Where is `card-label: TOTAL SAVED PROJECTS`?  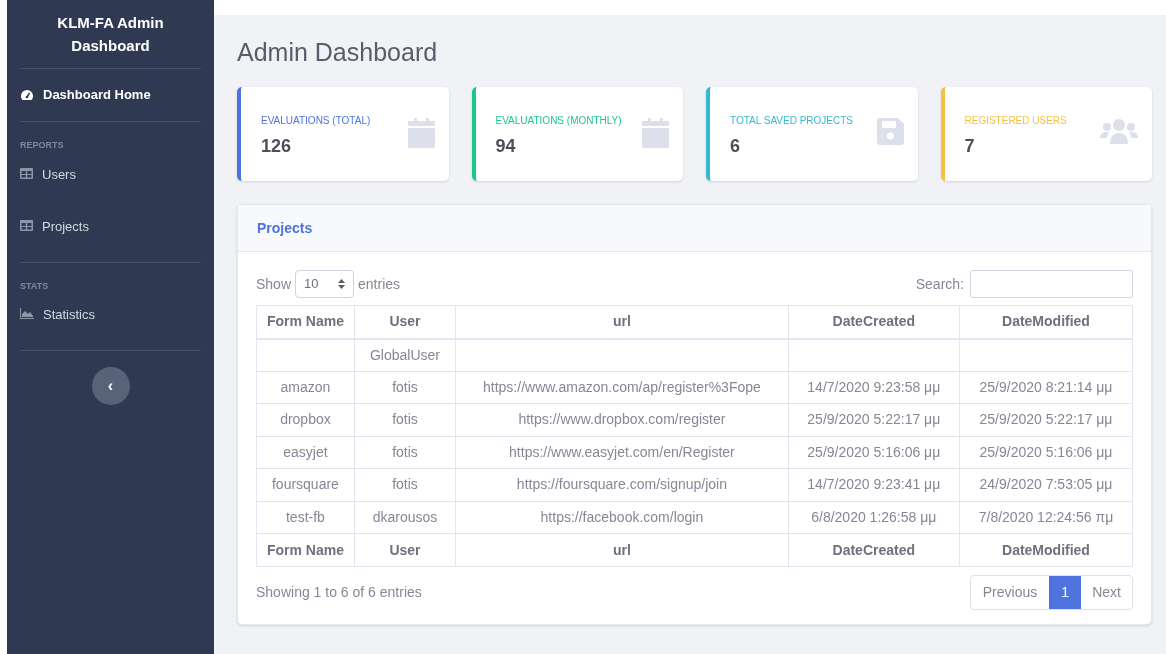
card-label: TOTAL SAVED PROJECTS is located at coordinates (791, 121).